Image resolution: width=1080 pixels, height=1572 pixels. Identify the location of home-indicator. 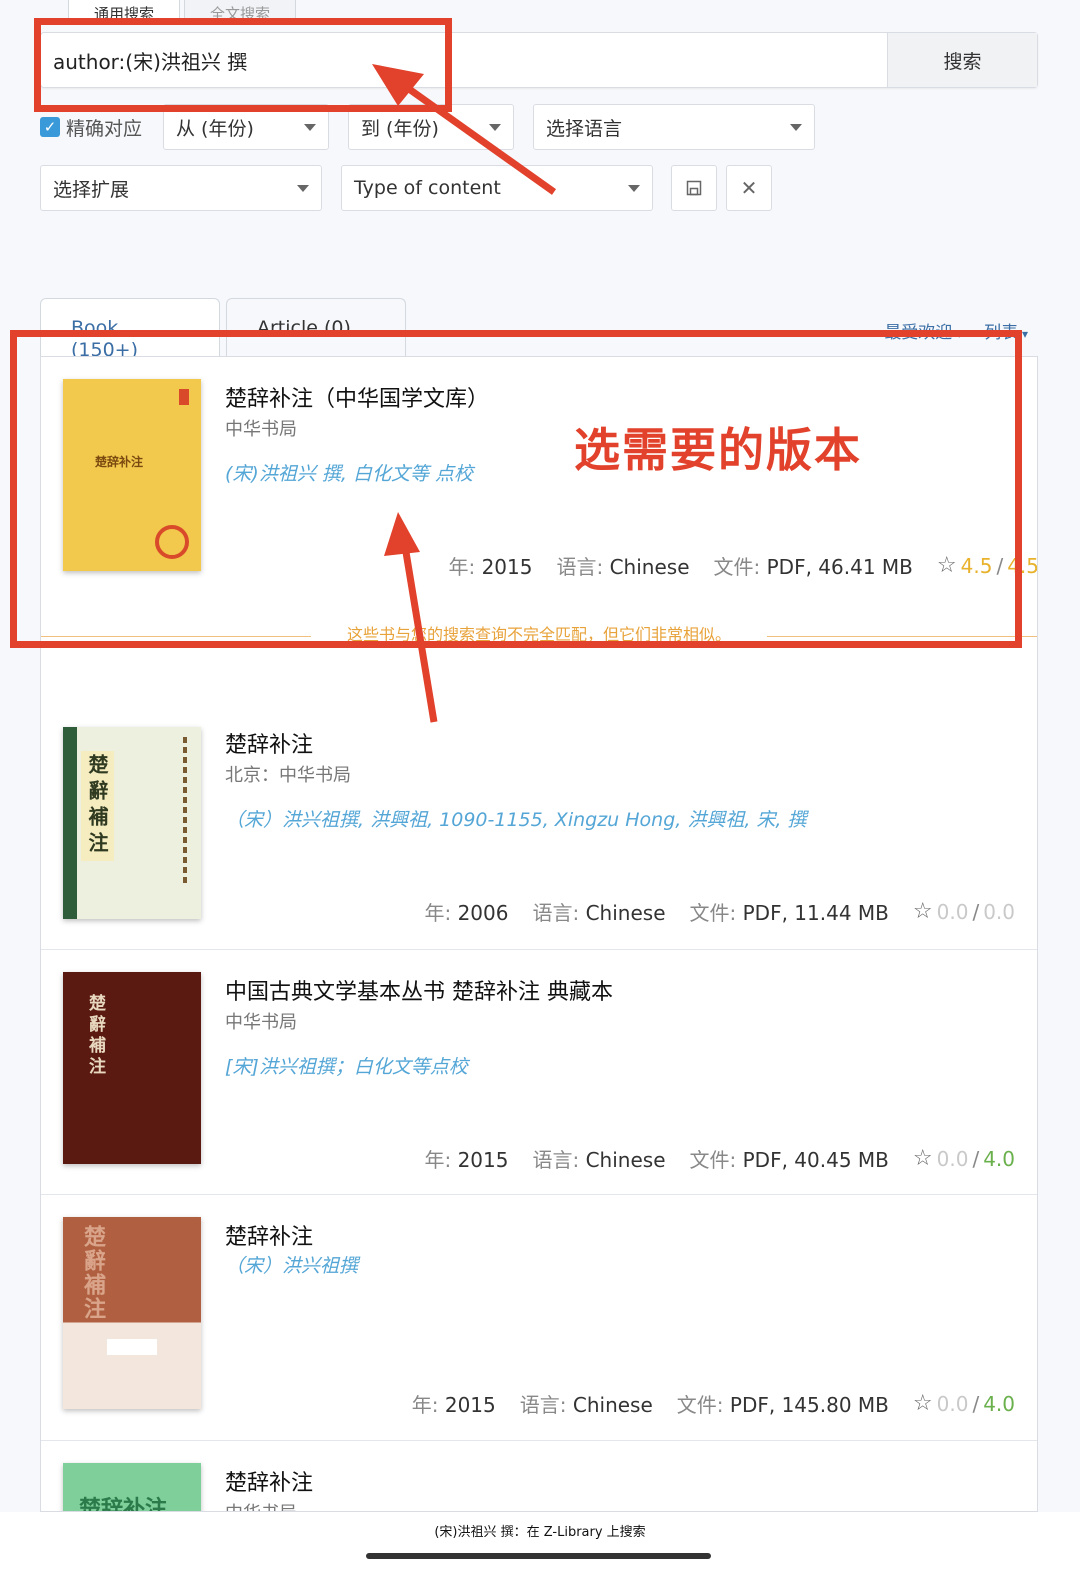
(538, 1556).